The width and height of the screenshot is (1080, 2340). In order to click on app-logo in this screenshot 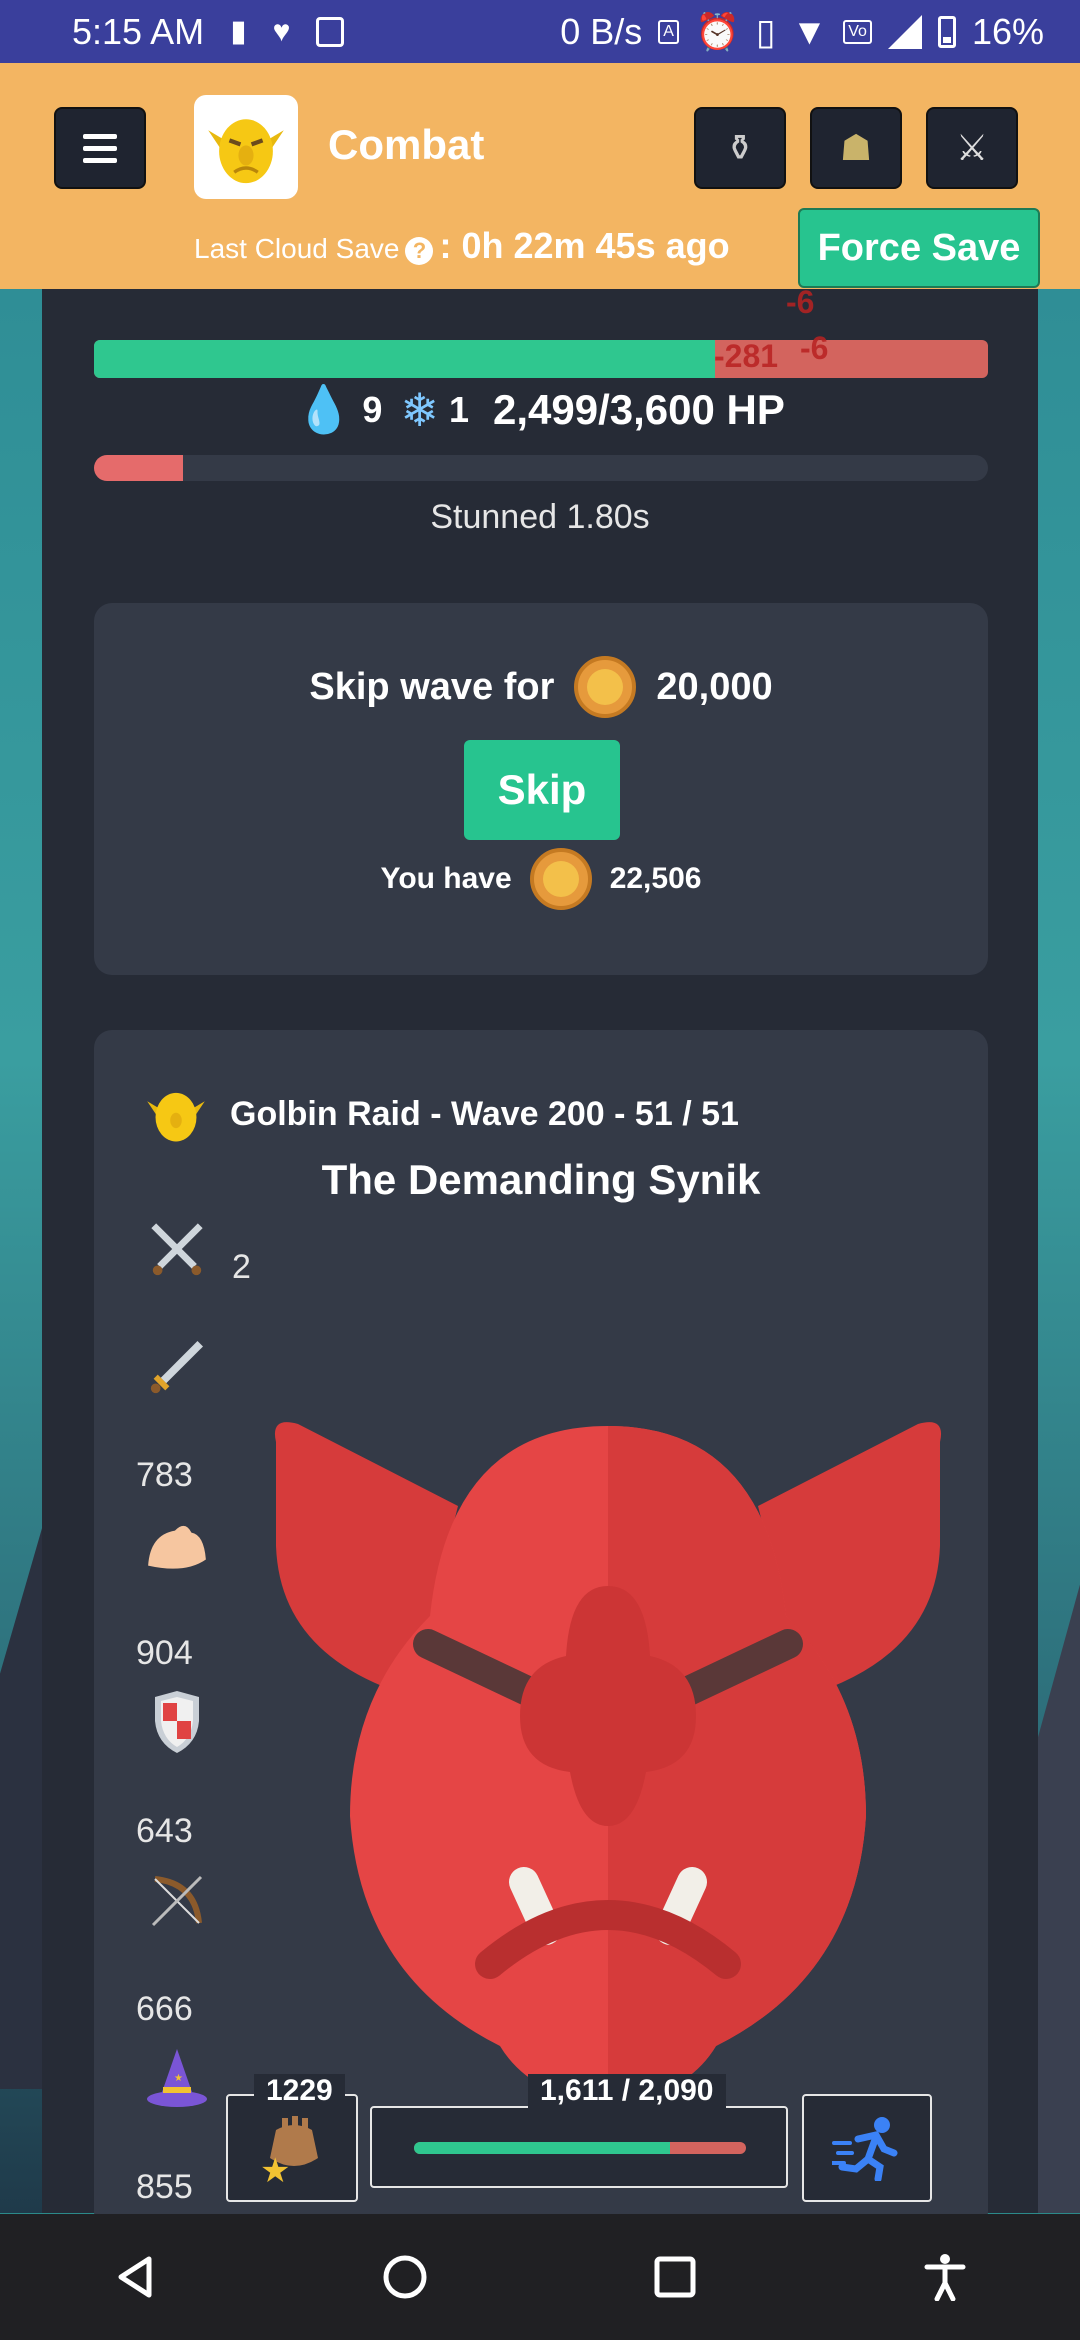, I will do `click(246, 147)`.